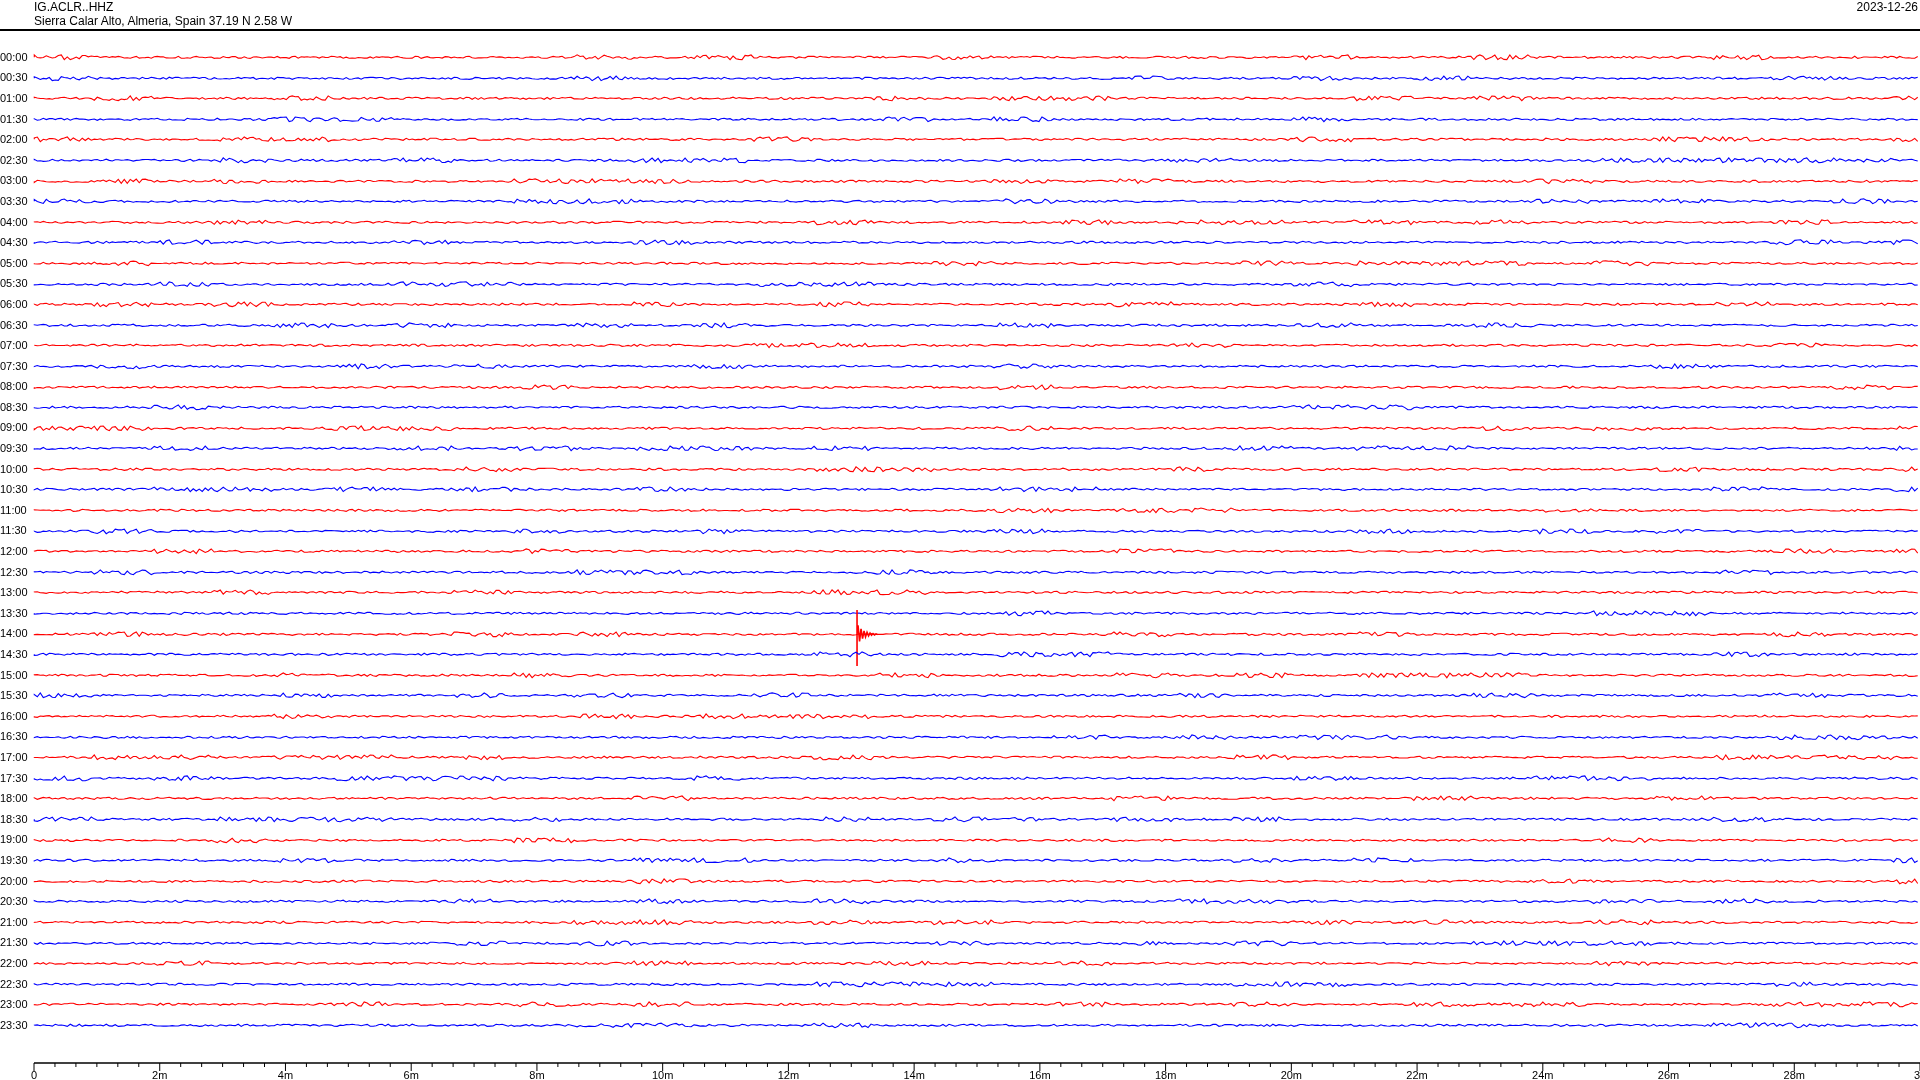 This screenshot has height=1080, width=1920. I want to click on time-label: 05:00, so click(14, 263).